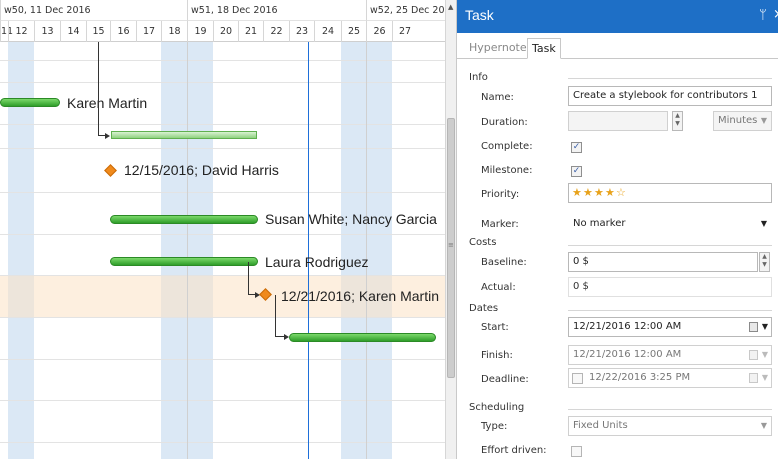  I want to click on section-label-dates: Dates, so click(484, 308).